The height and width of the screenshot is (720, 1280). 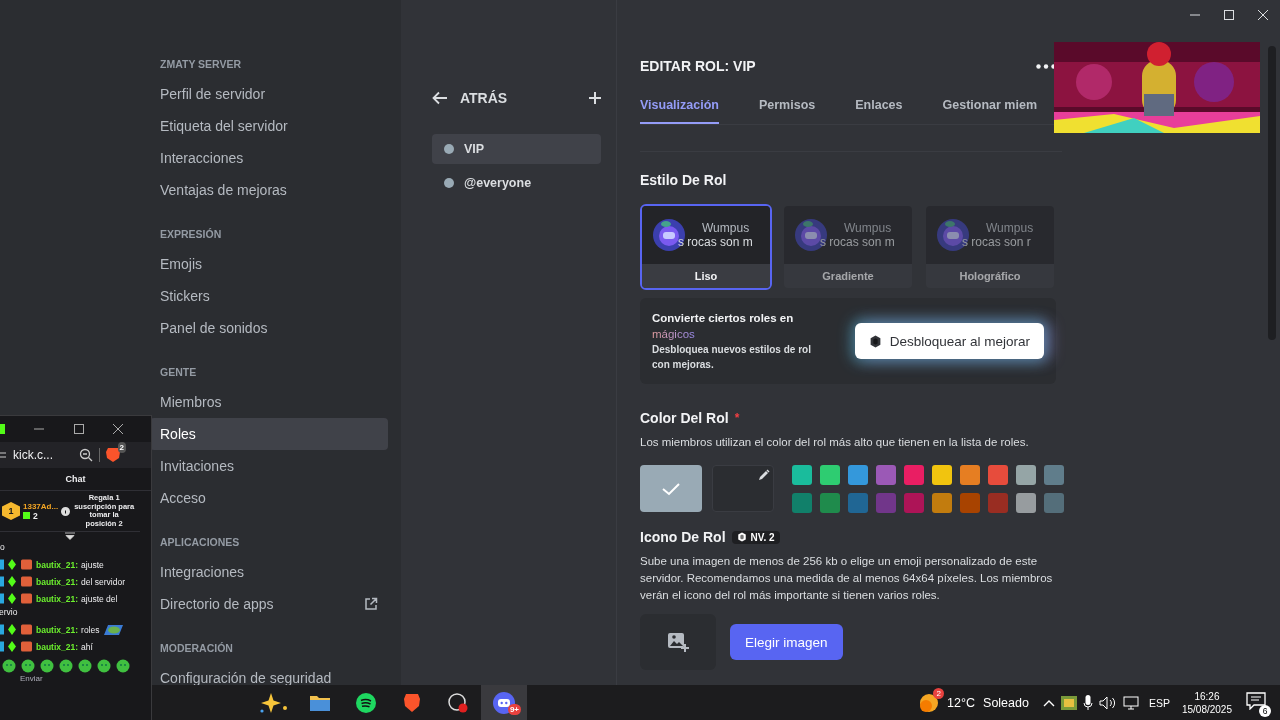 I want to click on level-badge: NV. 2, so click(x=755, y=537).